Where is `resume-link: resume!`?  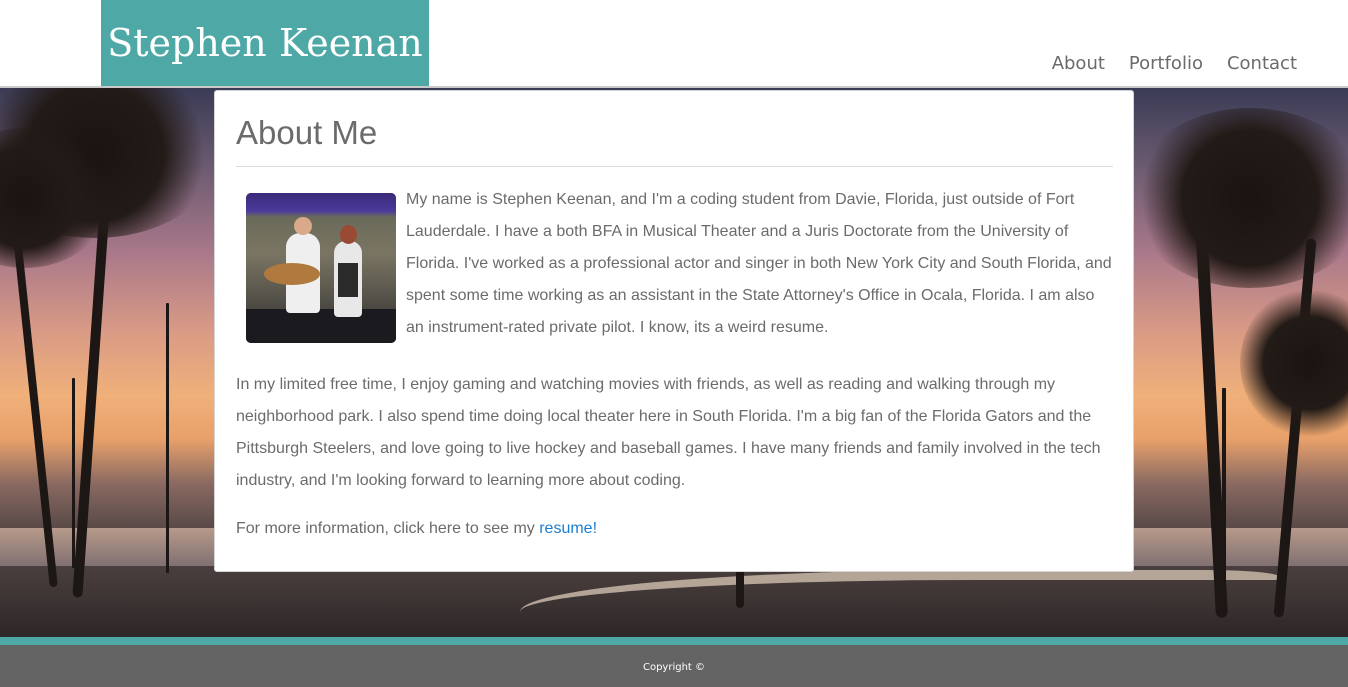 resume-link: resume! is located at coordinates (568, 528).